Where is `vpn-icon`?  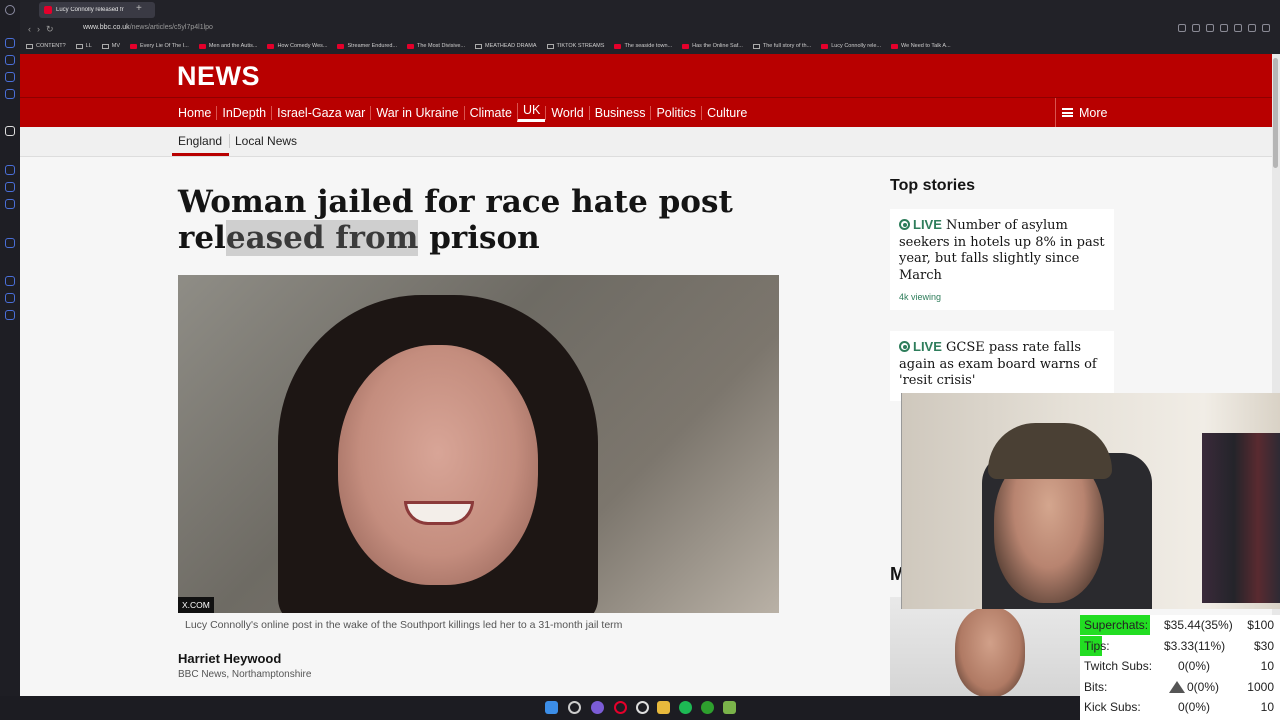
vpn-icon is located at coordinates (1224, 28).